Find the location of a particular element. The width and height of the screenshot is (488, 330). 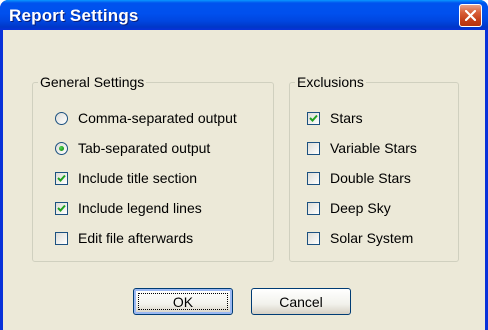

radio-comma-separated: Comma-separated output is located at coordinates (146, 118).